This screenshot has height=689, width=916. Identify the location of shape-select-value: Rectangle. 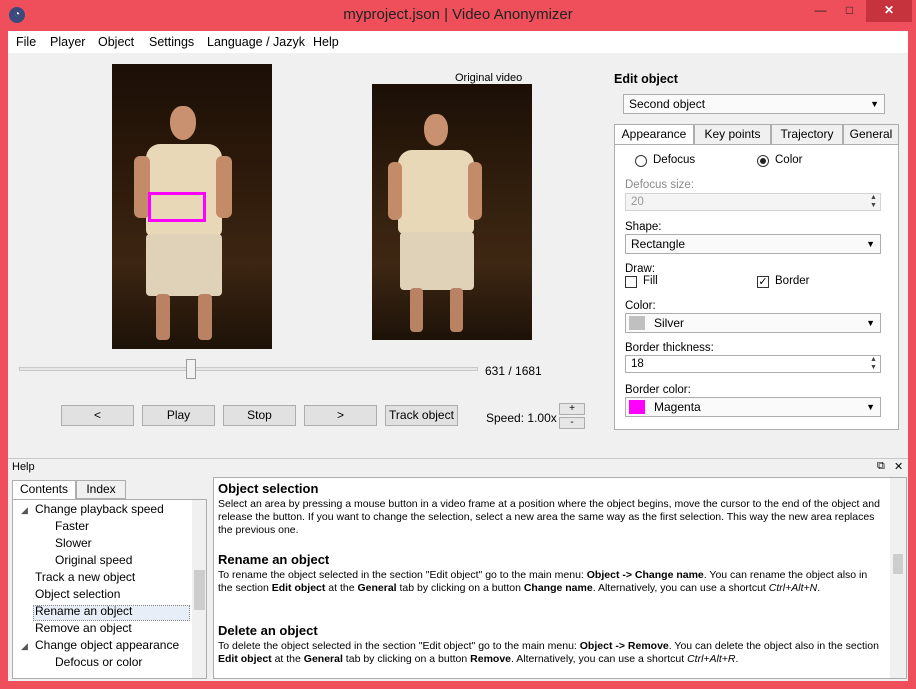
(658, 244).